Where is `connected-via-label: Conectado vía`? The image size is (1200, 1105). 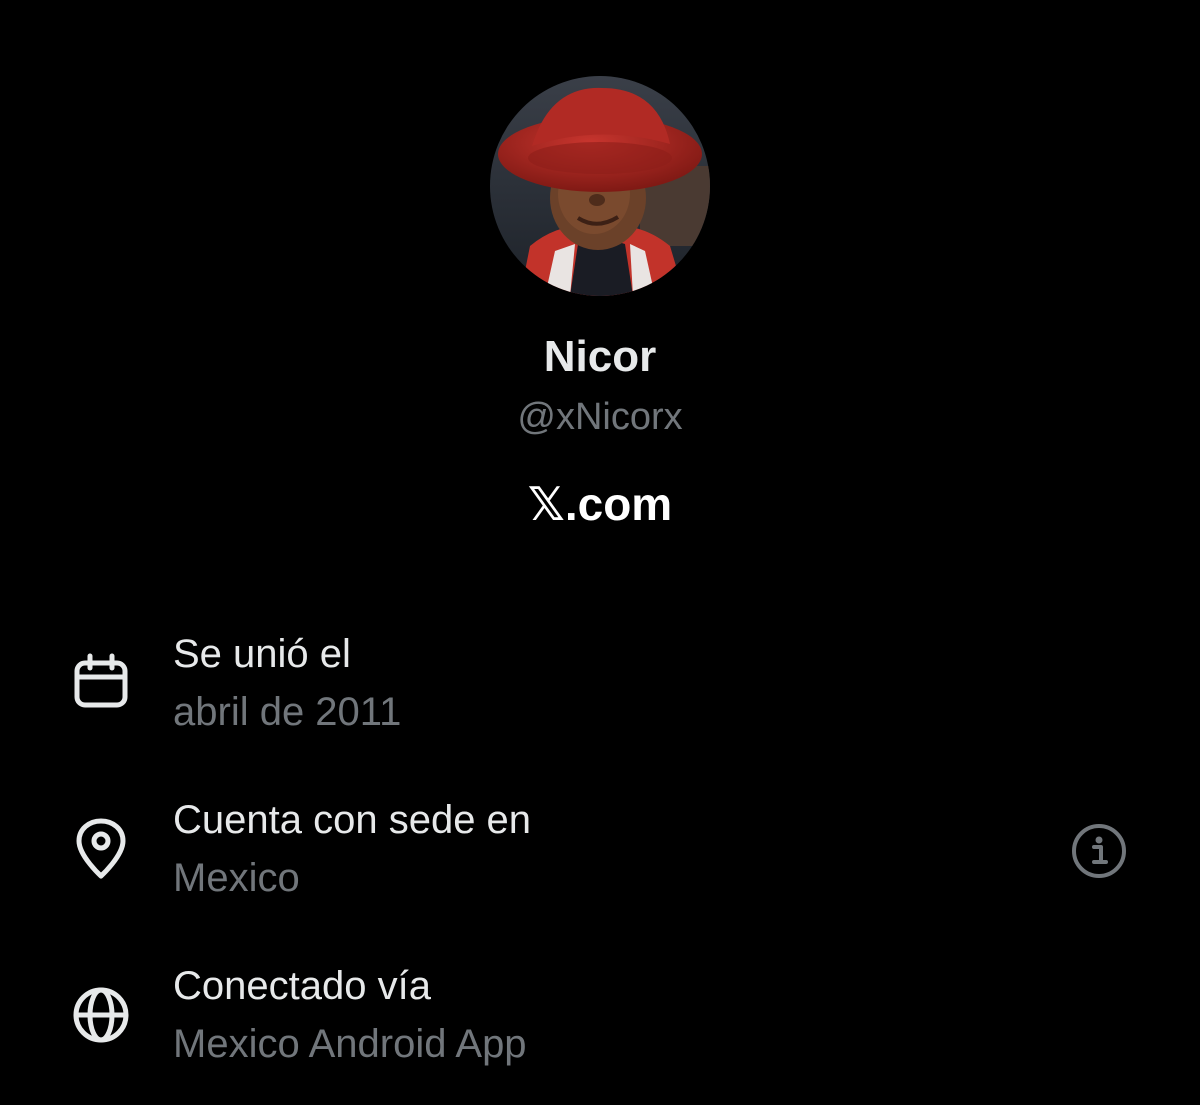
connected-via-label: Conectado vía is located at coordinates (302, 986).